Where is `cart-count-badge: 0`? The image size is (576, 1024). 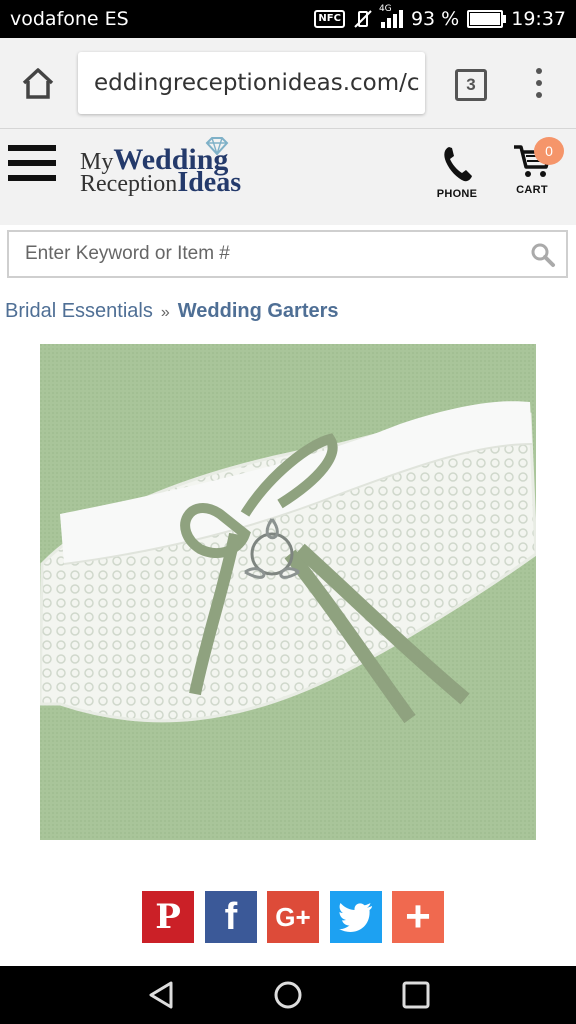
cart-count-badge: 0 is located at coordinates (549, 151).